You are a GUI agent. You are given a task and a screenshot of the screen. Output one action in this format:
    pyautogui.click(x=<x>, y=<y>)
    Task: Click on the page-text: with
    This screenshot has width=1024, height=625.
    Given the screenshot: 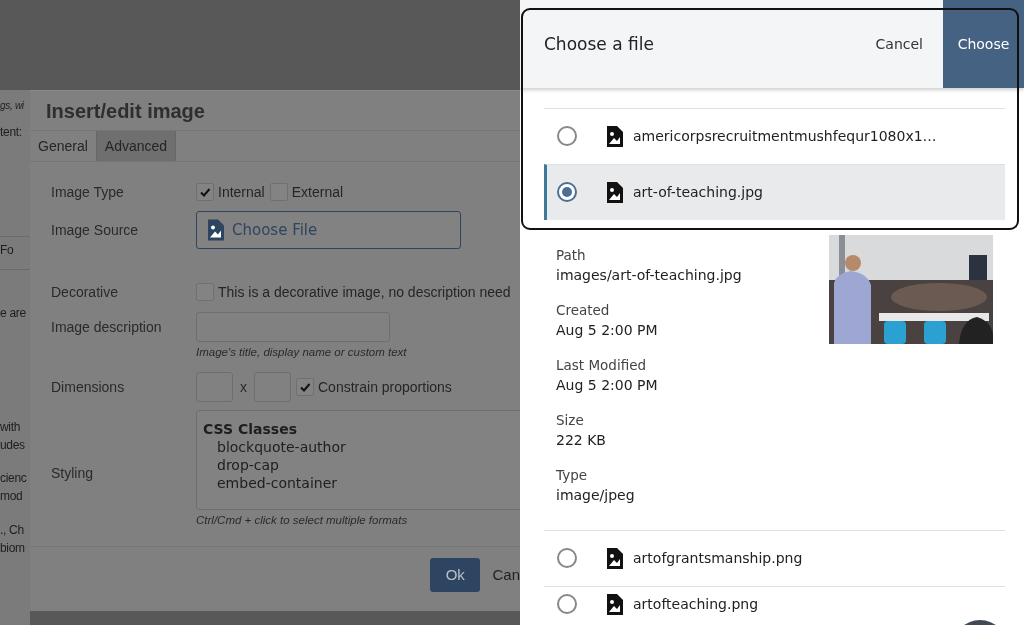 What is the action you would take?
    pyautogui.click(x=10, y=427)
    